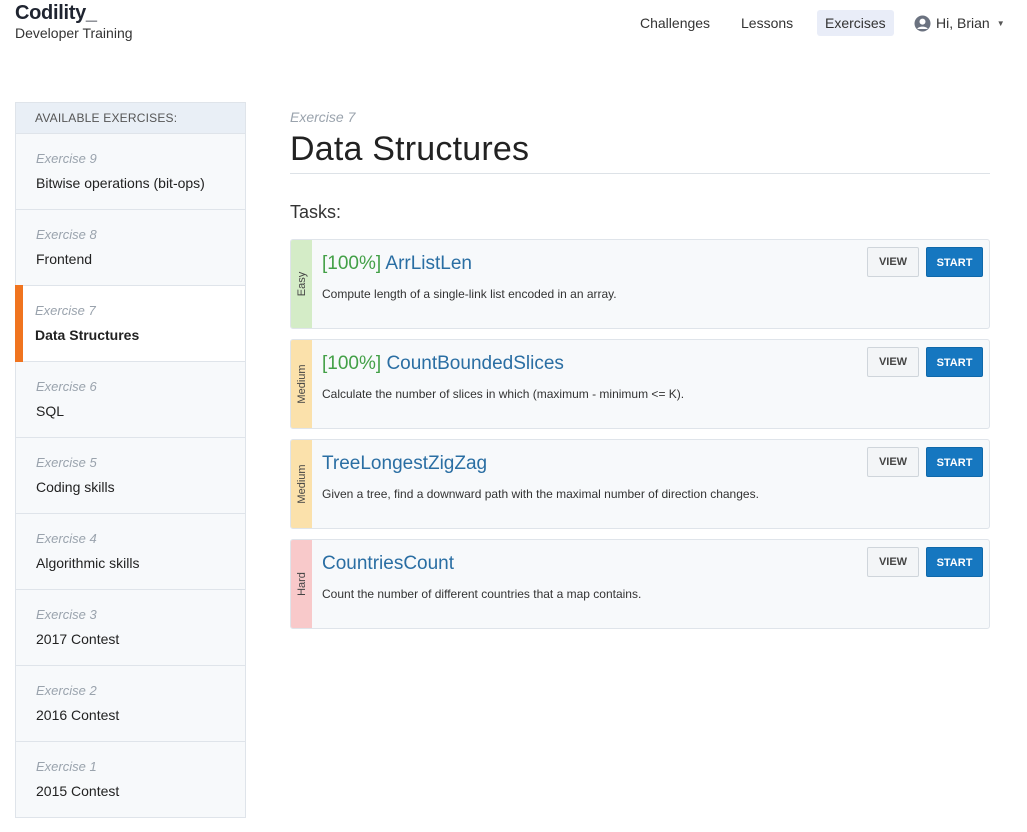 This screenshot has width=1027, height=832. What do you see at coordinates (66, 386) in the screenshot?
I see `exercise-number: Exercise 6` at bounding box center [66, 386].